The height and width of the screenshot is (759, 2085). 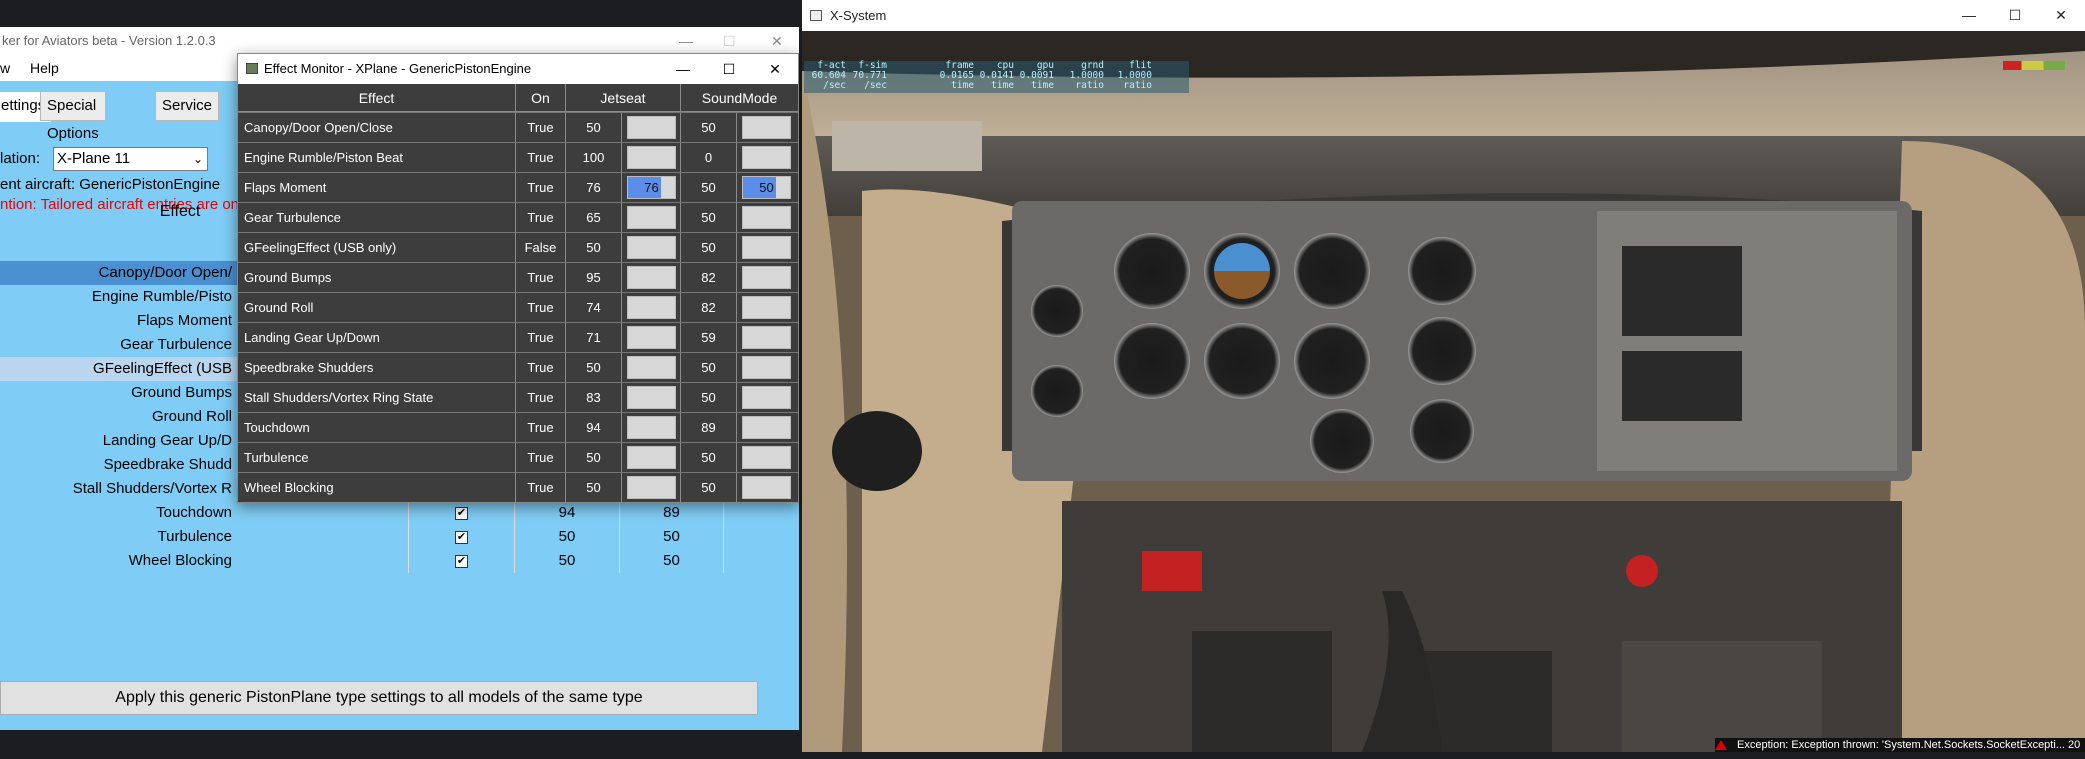 I want to click on row-effect-name: Ground Bumps, so click(x=181, y=392).